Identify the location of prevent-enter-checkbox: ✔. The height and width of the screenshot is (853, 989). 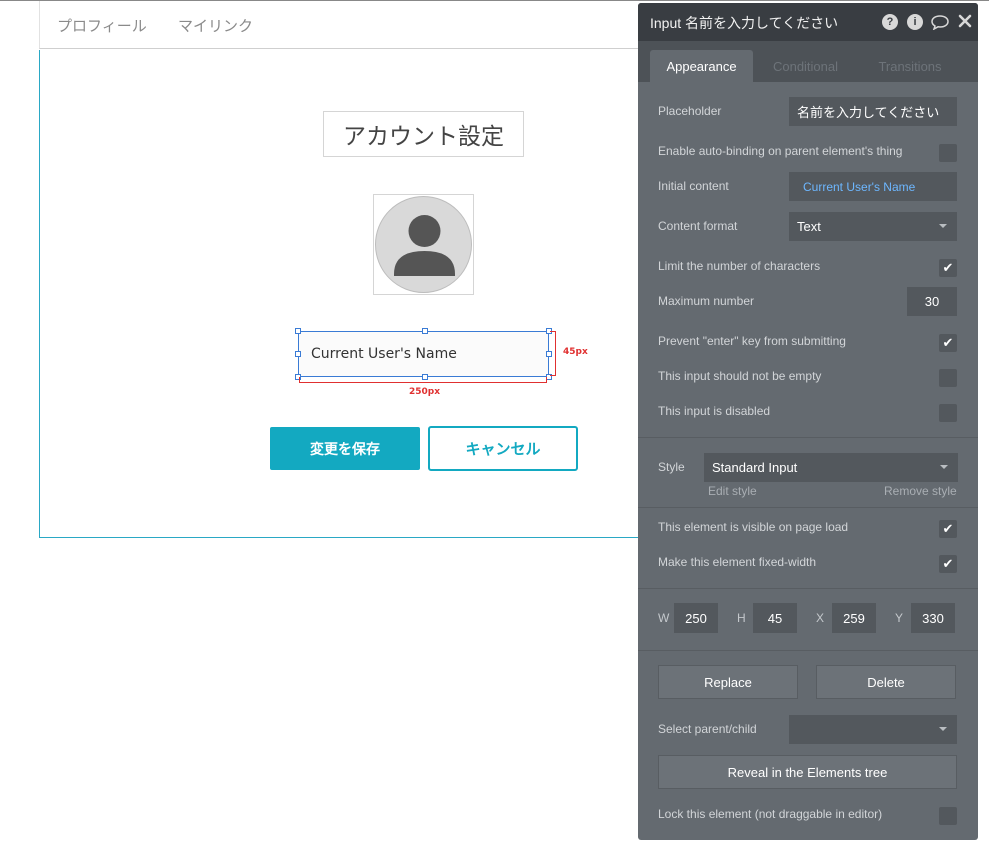
(948, 343).